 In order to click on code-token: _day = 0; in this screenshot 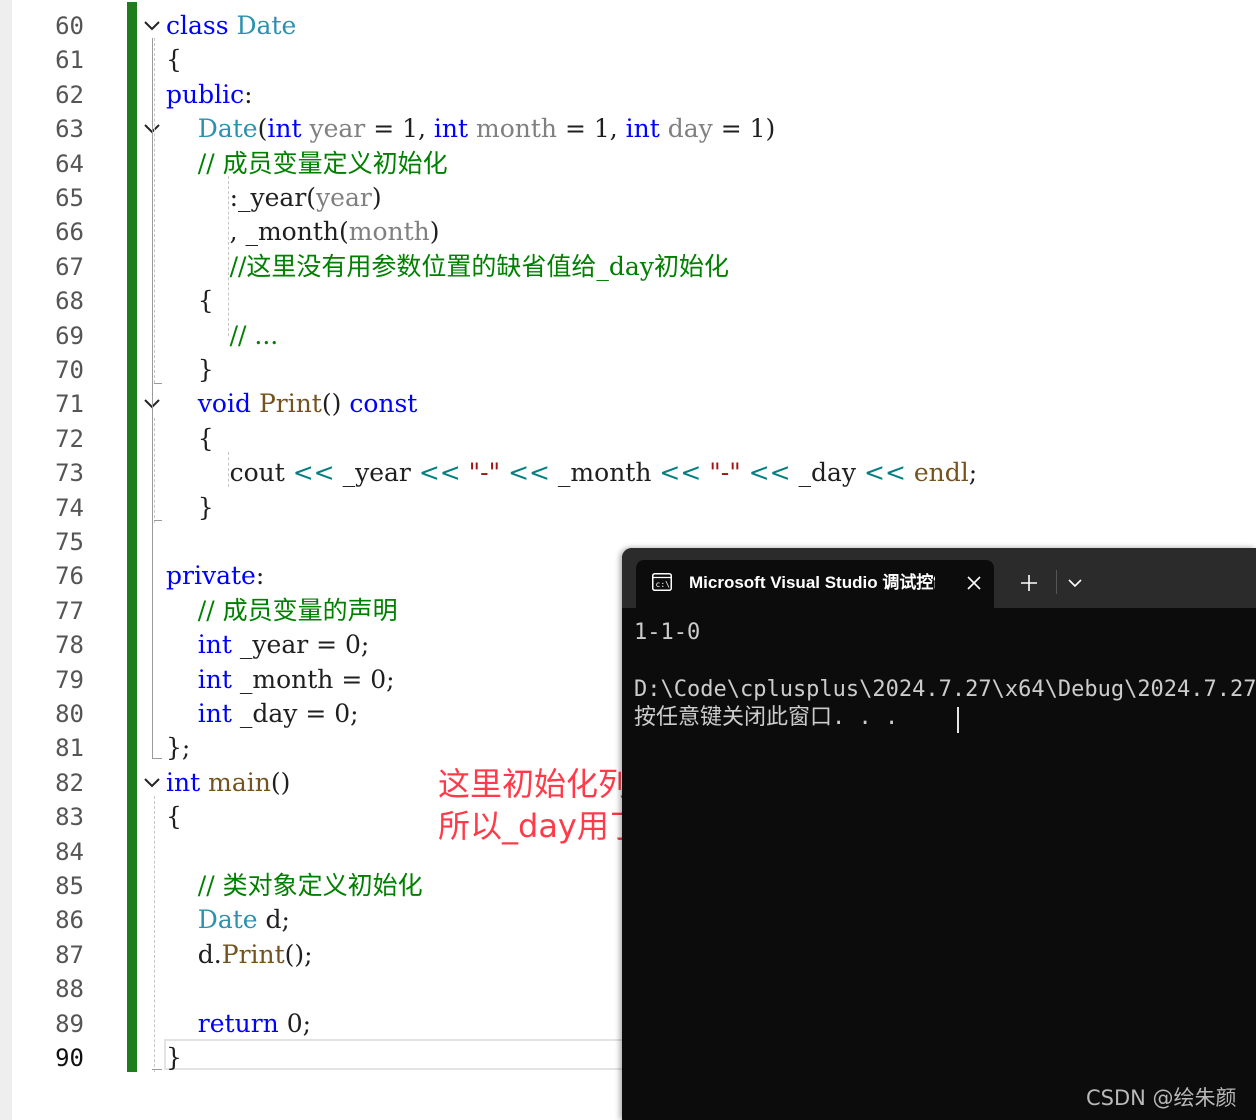, I will do `click(295, 713)`.